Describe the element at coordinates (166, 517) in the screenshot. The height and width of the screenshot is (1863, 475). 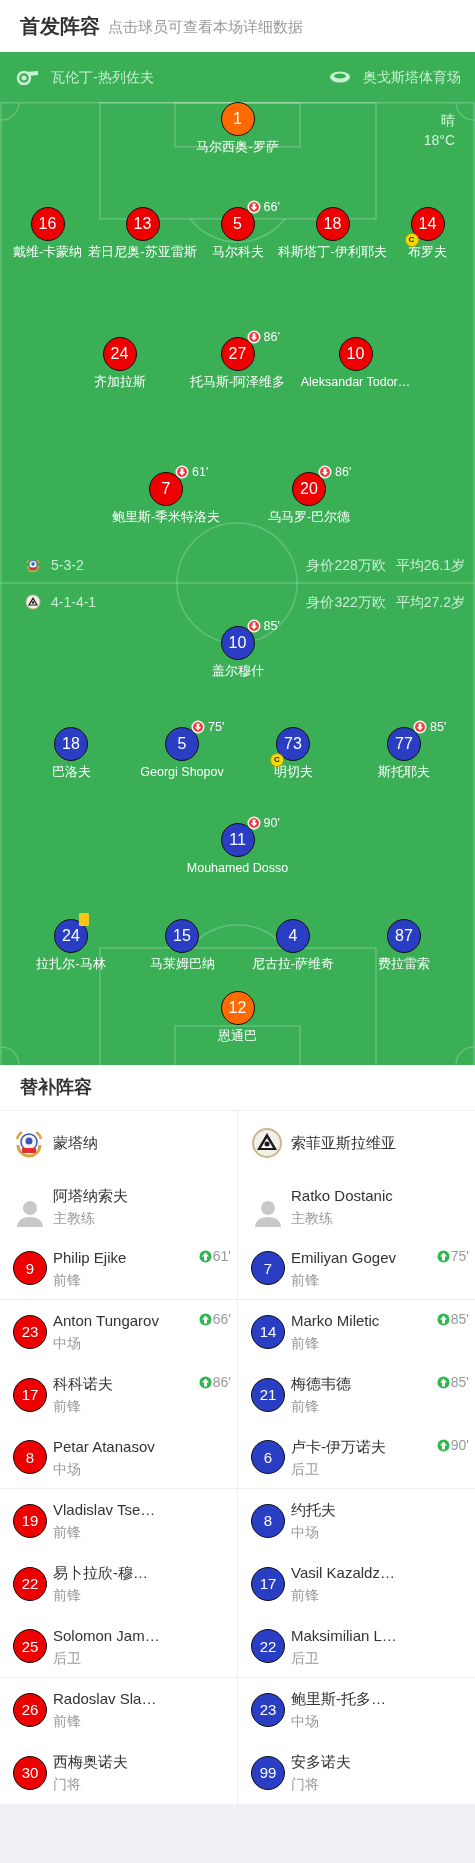
I see `player-name: 鲍里斯-季米特洛夫` at that location.